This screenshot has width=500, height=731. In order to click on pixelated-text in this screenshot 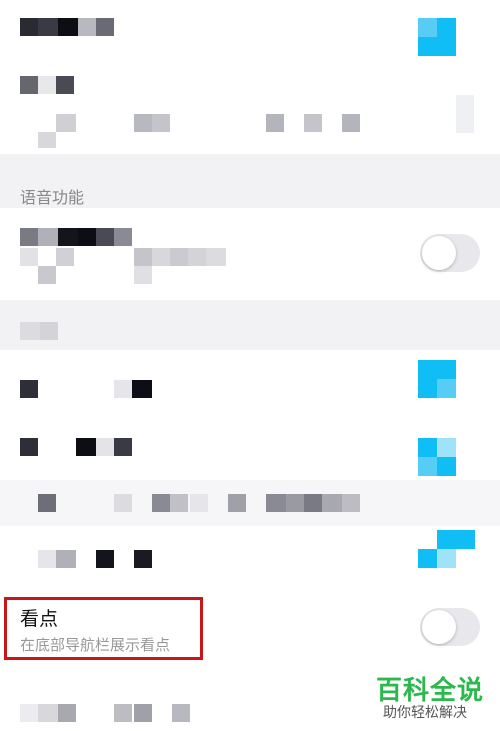, I will do `click(29, 27)`.